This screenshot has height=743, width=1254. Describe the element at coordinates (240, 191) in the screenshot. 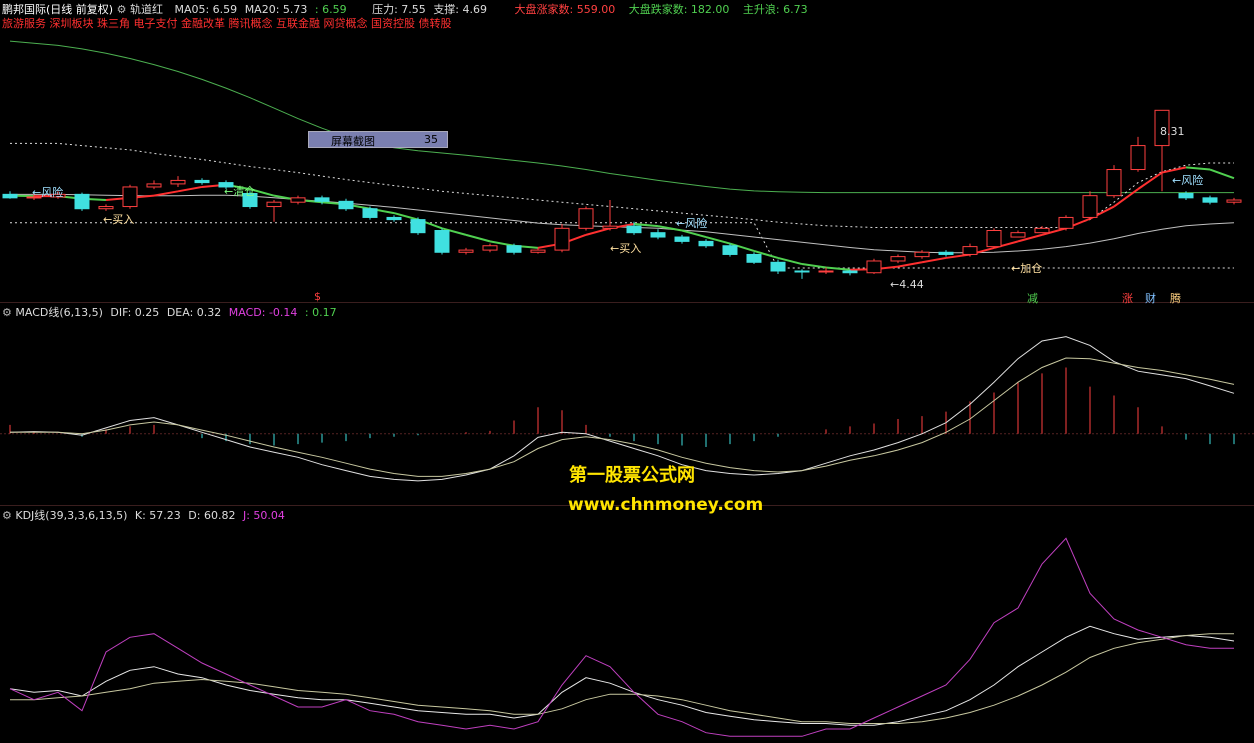

I see `clear-annotation: ←清仓` at that location.